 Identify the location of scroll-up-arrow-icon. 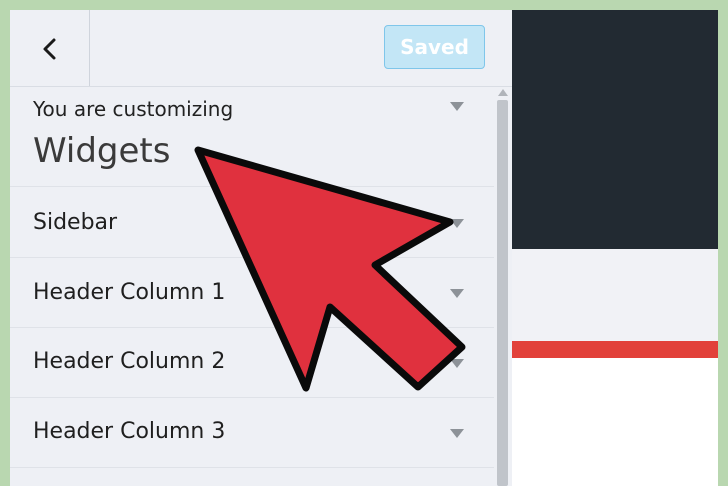
(503, 92).